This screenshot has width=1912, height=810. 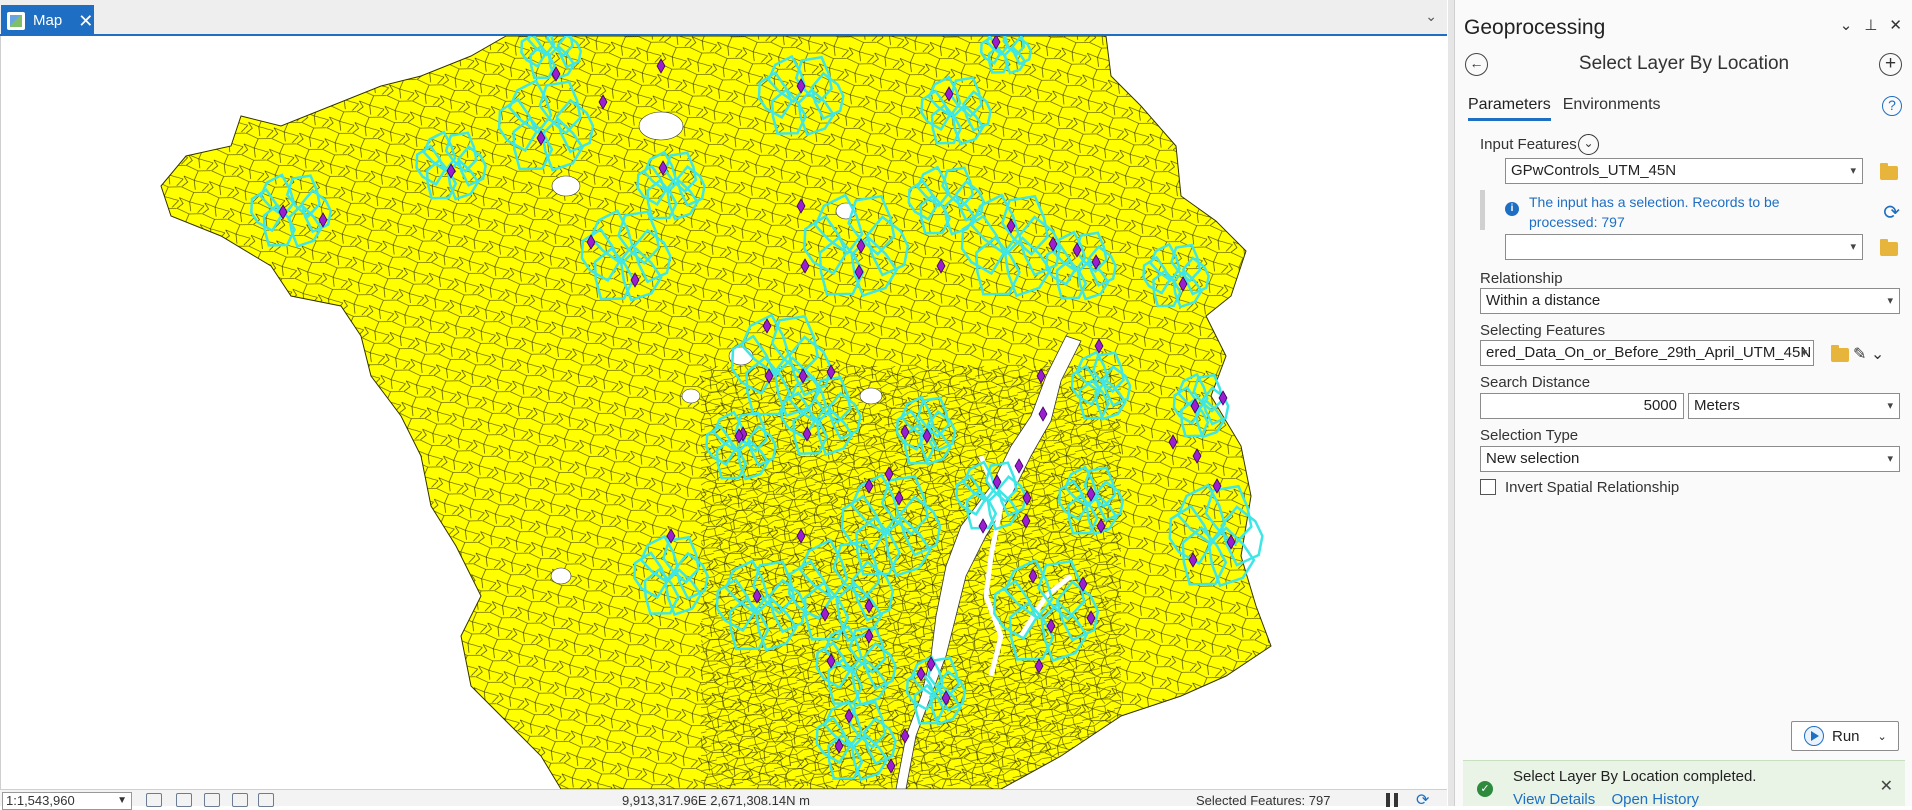 What do you see at coordinates (1509, 108) in the screenshot?
I see `tab-parameters: Parameters` at bounding box center [1509, 108].